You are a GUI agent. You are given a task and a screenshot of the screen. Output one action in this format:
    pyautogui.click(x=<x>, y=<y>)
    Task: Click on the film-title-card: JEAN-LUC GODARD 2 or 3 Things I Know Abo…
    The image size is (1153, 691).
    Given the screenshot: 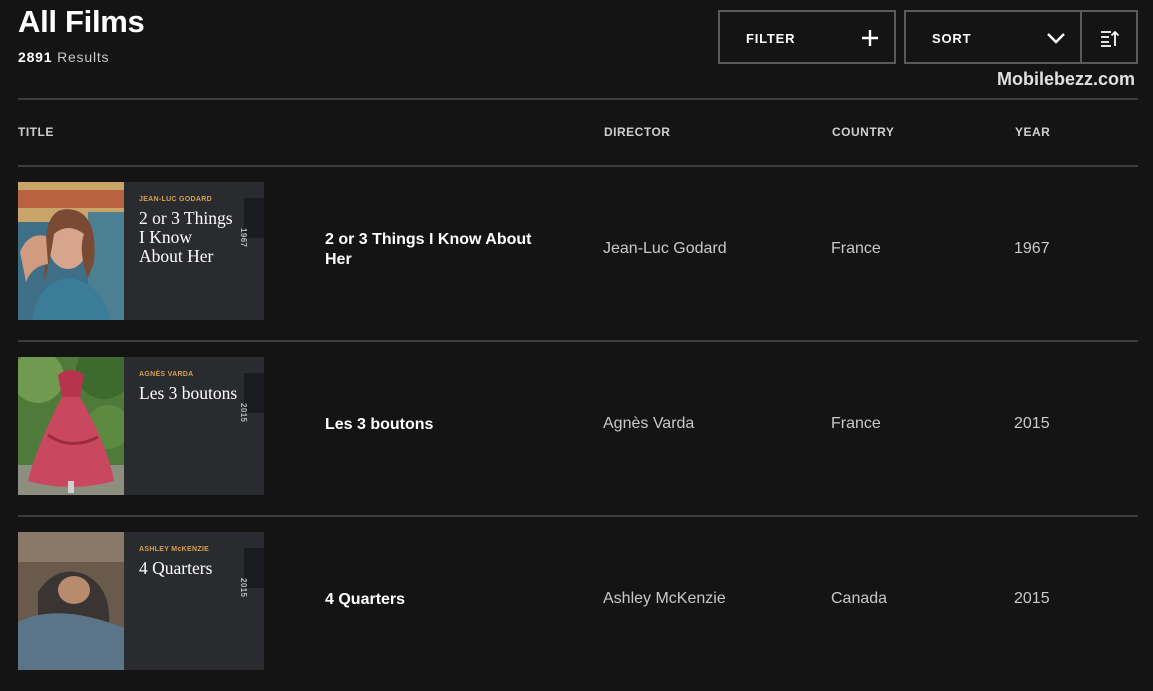 What is the action you would take?
    pyautogui.click(x=194, y=251)
    